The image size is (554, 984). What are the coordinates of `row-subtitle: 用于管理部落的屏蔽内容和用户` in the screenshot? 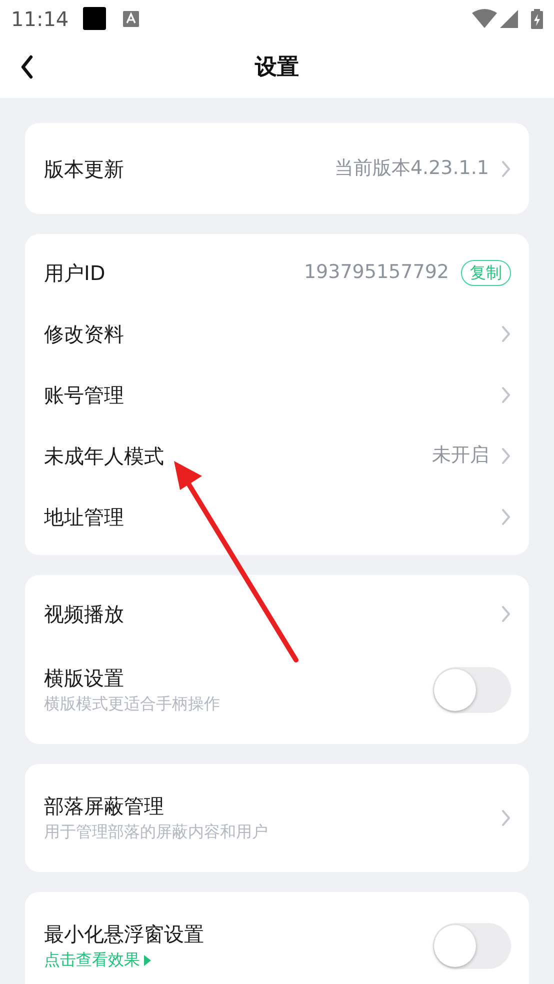 It's located at (156, 832).